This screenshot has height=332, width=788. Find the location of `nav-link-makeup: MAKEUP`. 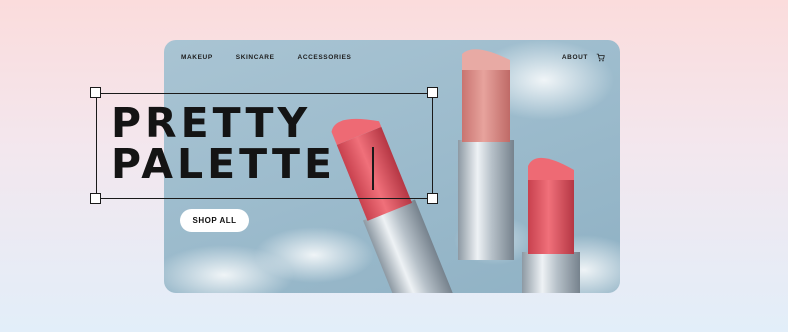

nav-link-makeup: MAKEUP is located at coordinates (197, 57).